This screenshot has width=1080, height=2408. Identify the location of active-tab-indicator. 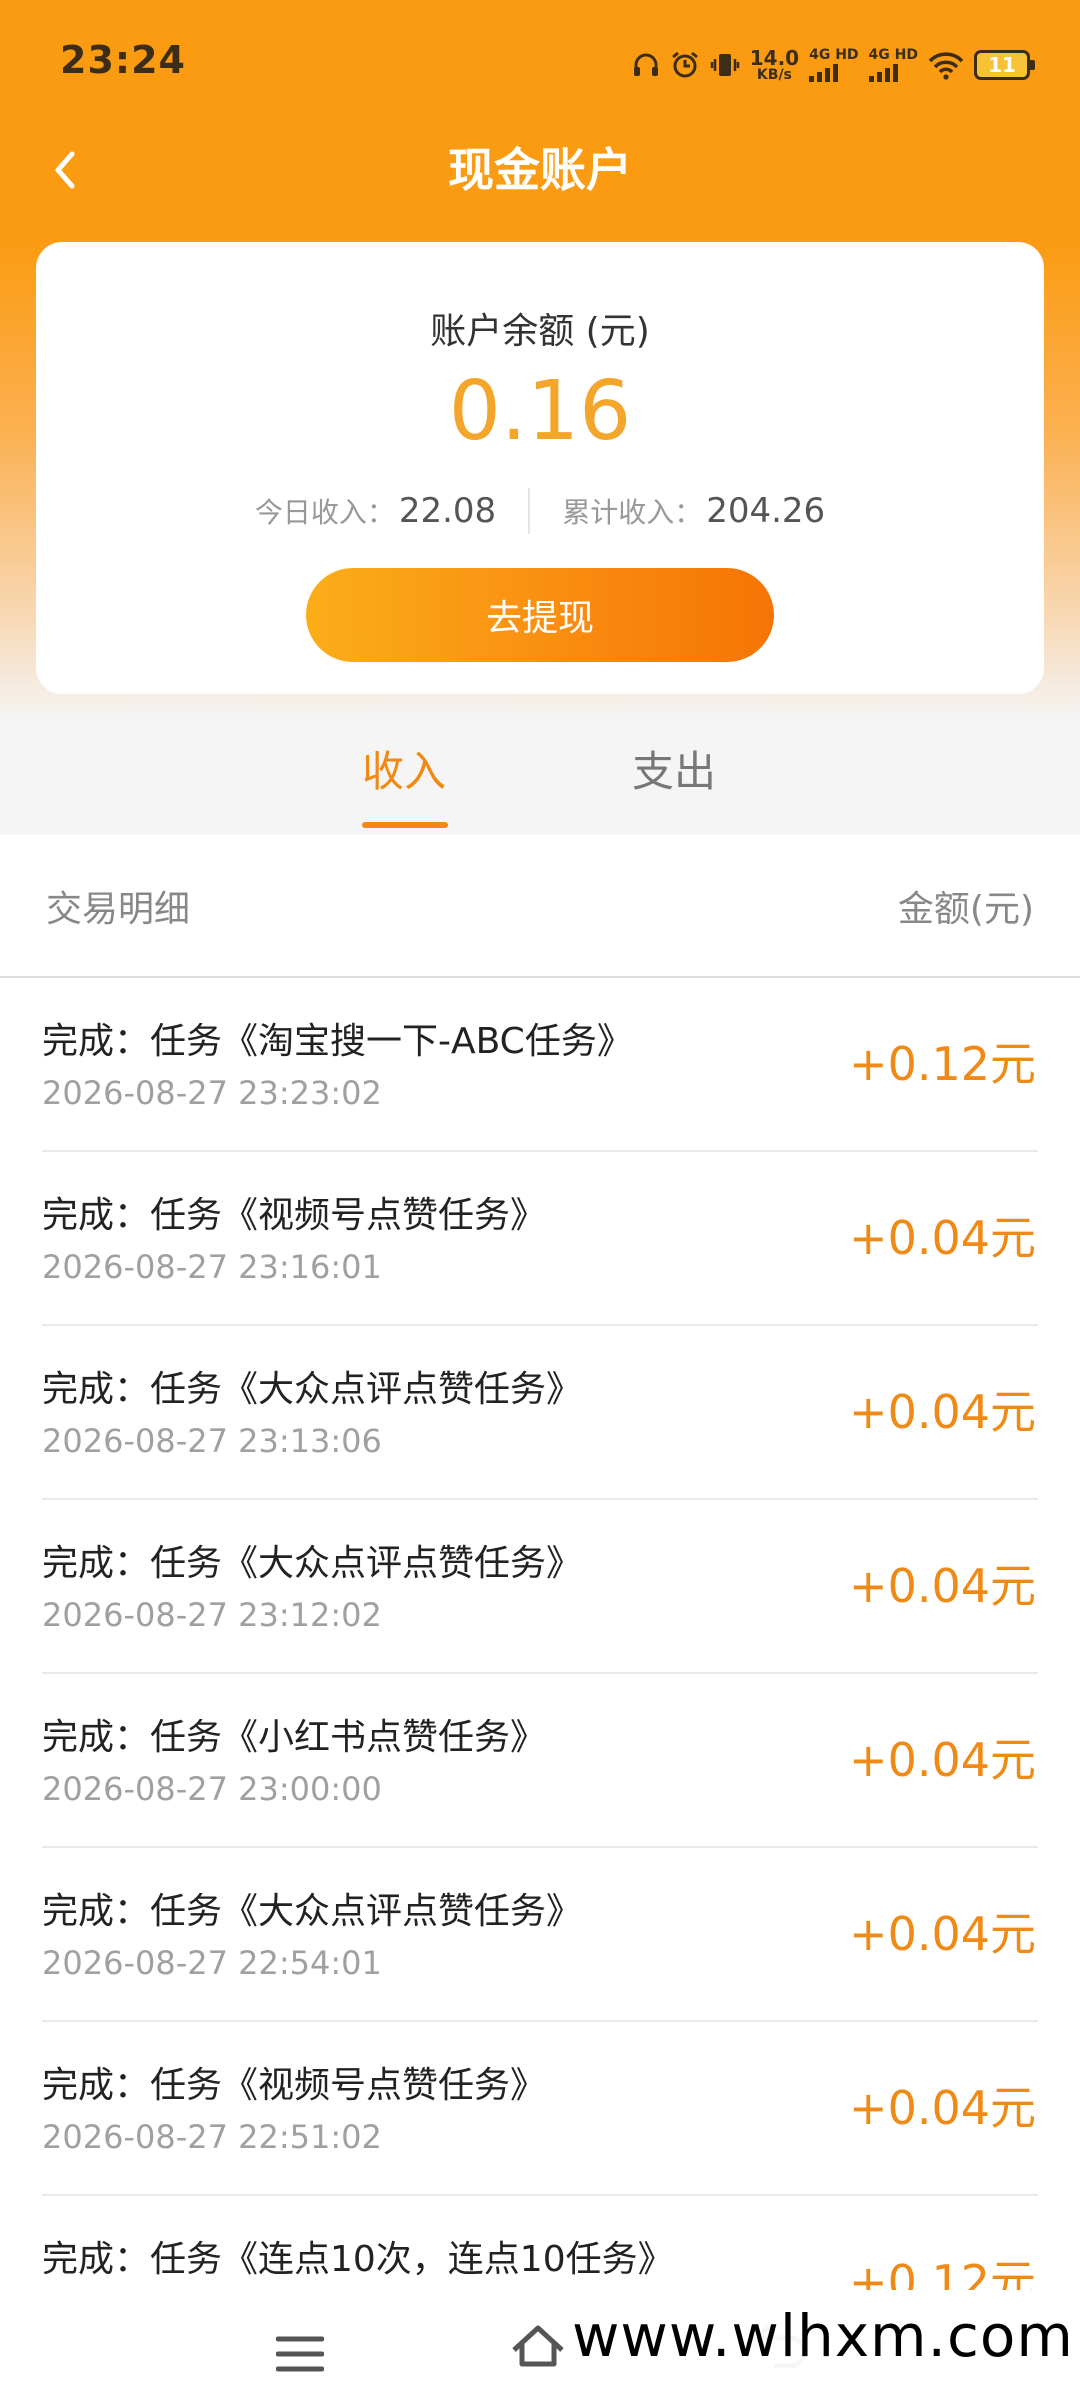
(405, 825).